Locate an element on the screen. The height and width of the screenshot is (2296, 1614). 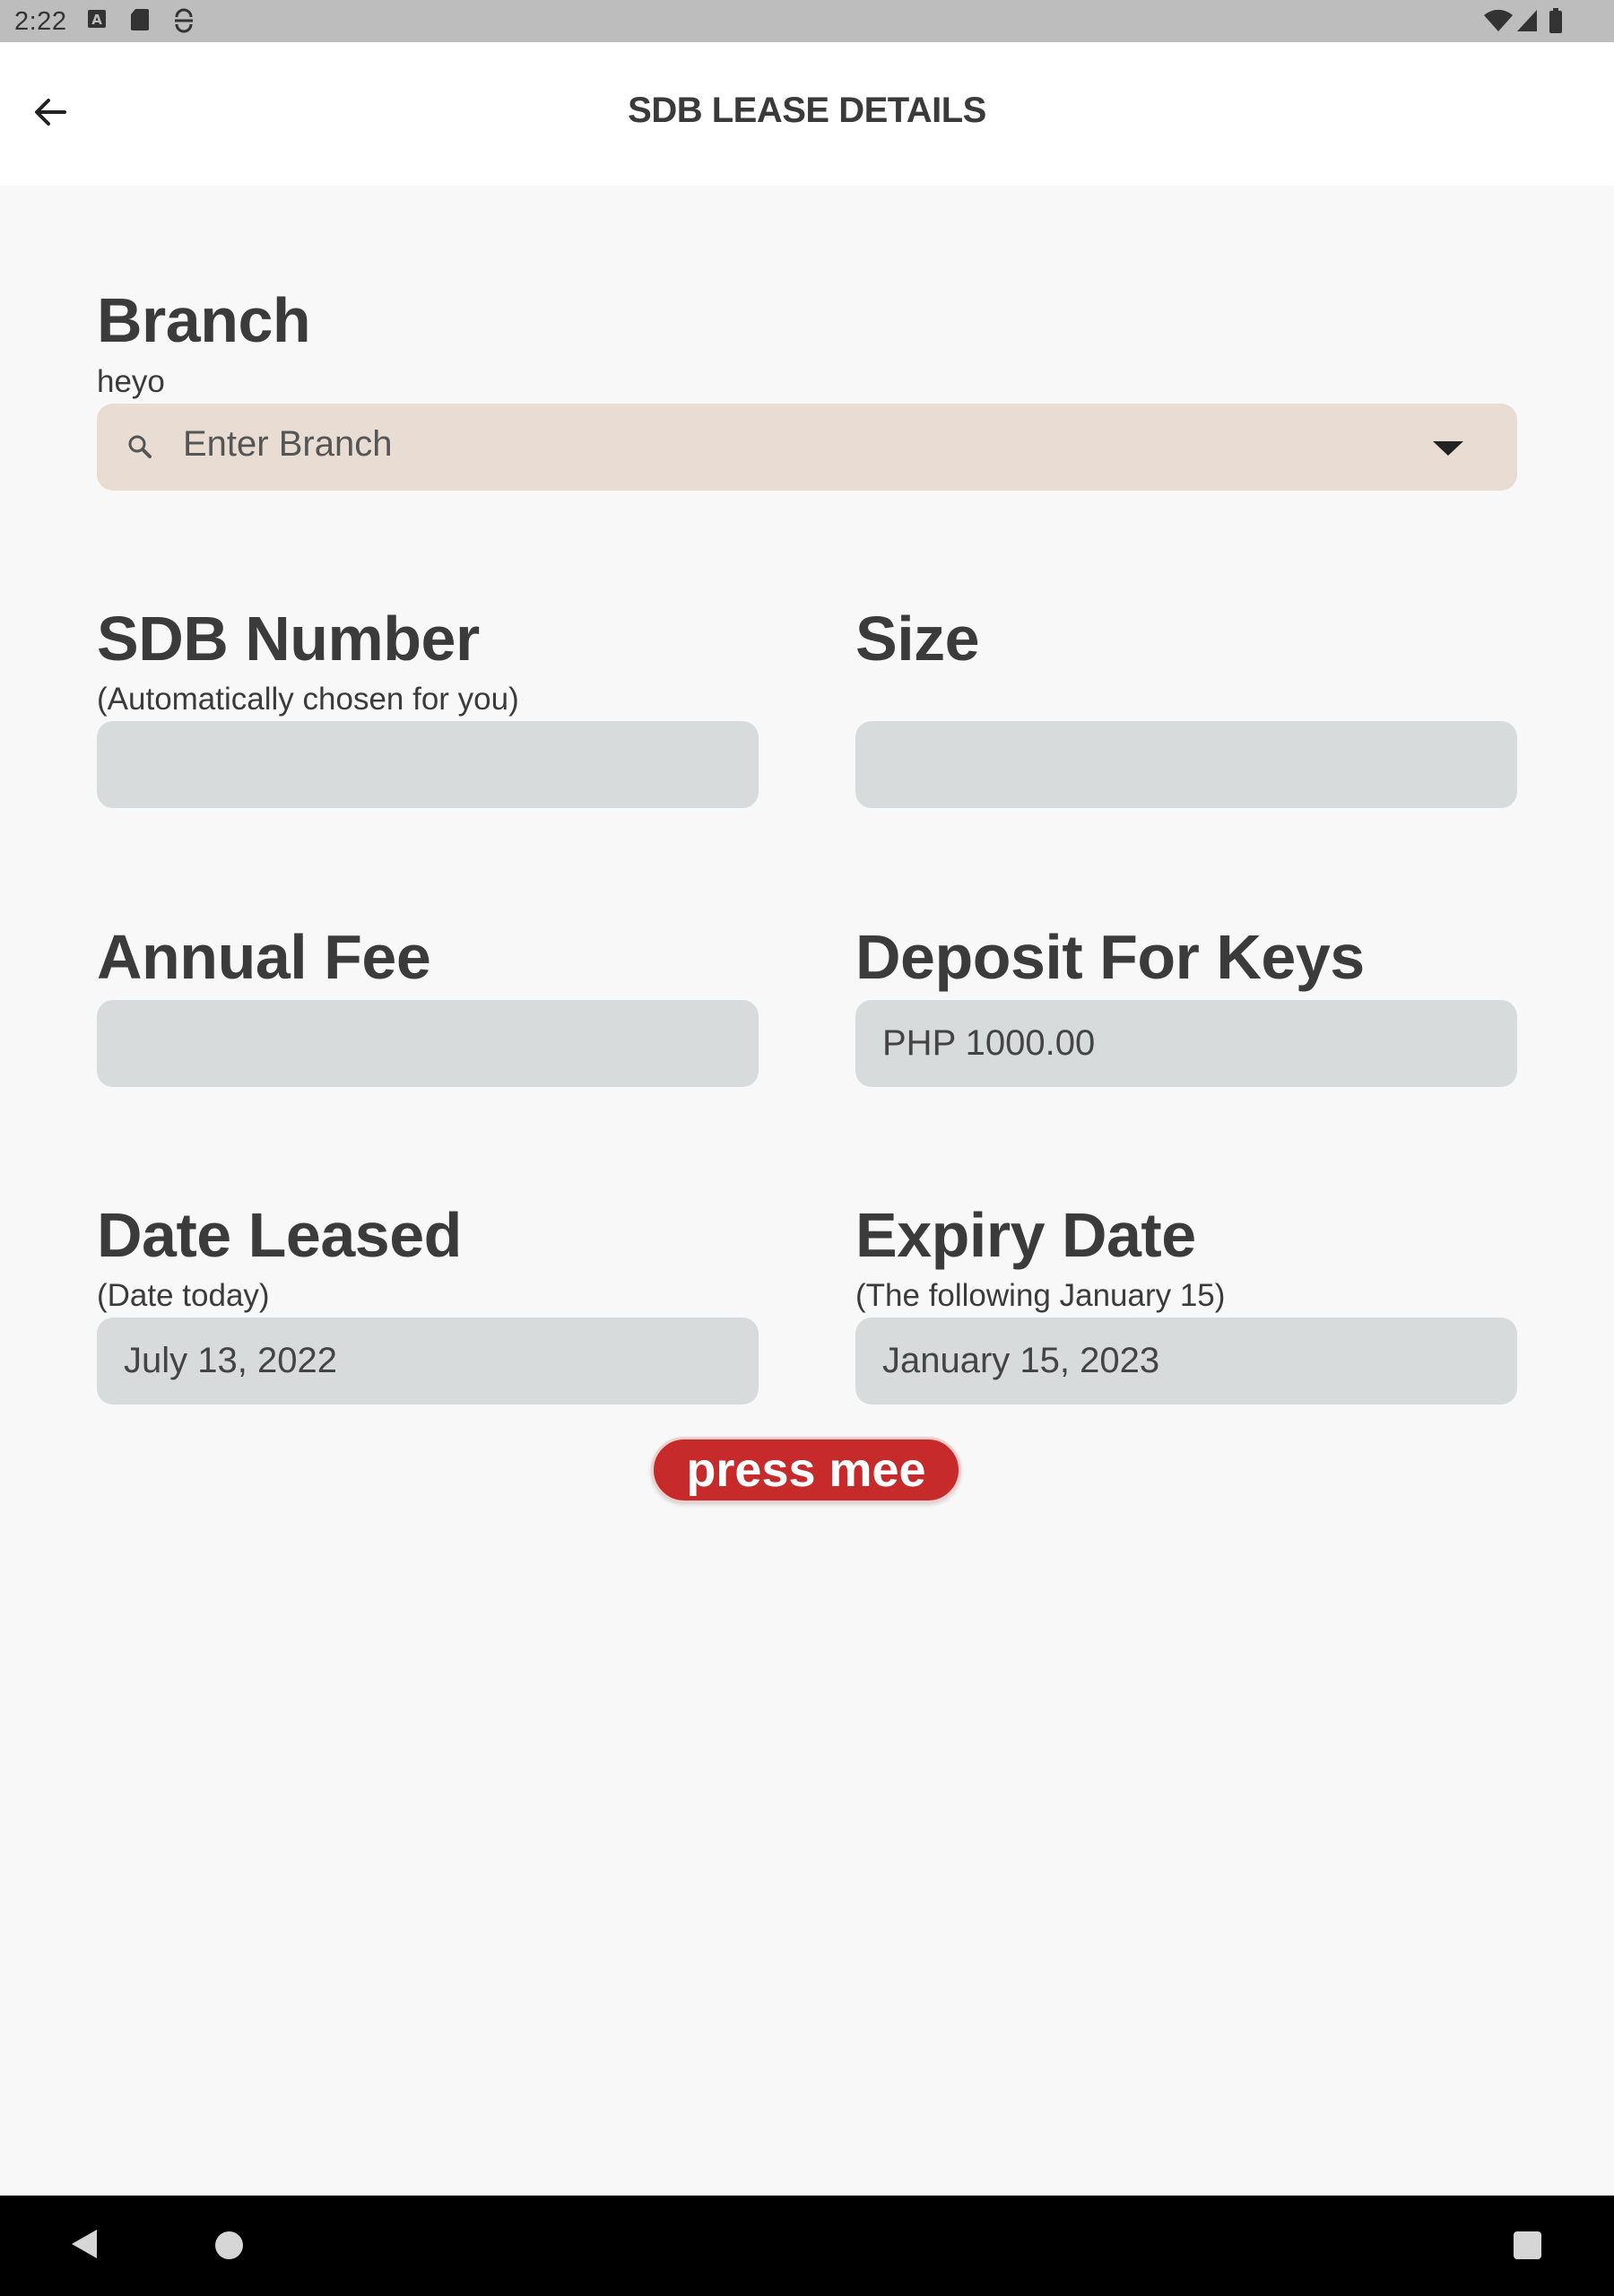
date-leased-sublabel: (Date today) is located at coordinates (183, 1295).